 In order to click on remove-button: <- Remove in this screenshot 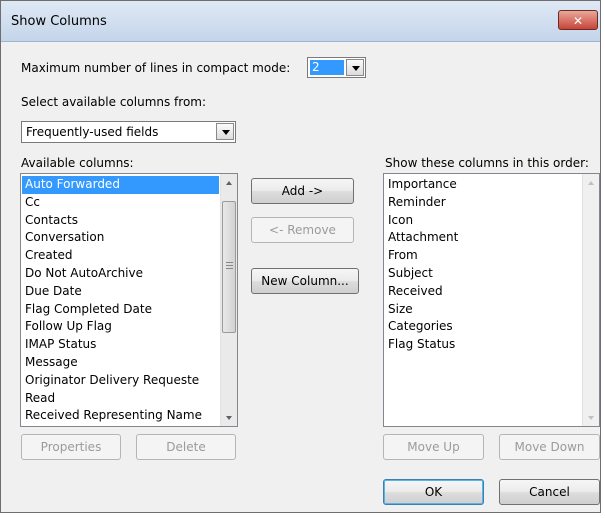, I will do `click(302, 230)`.